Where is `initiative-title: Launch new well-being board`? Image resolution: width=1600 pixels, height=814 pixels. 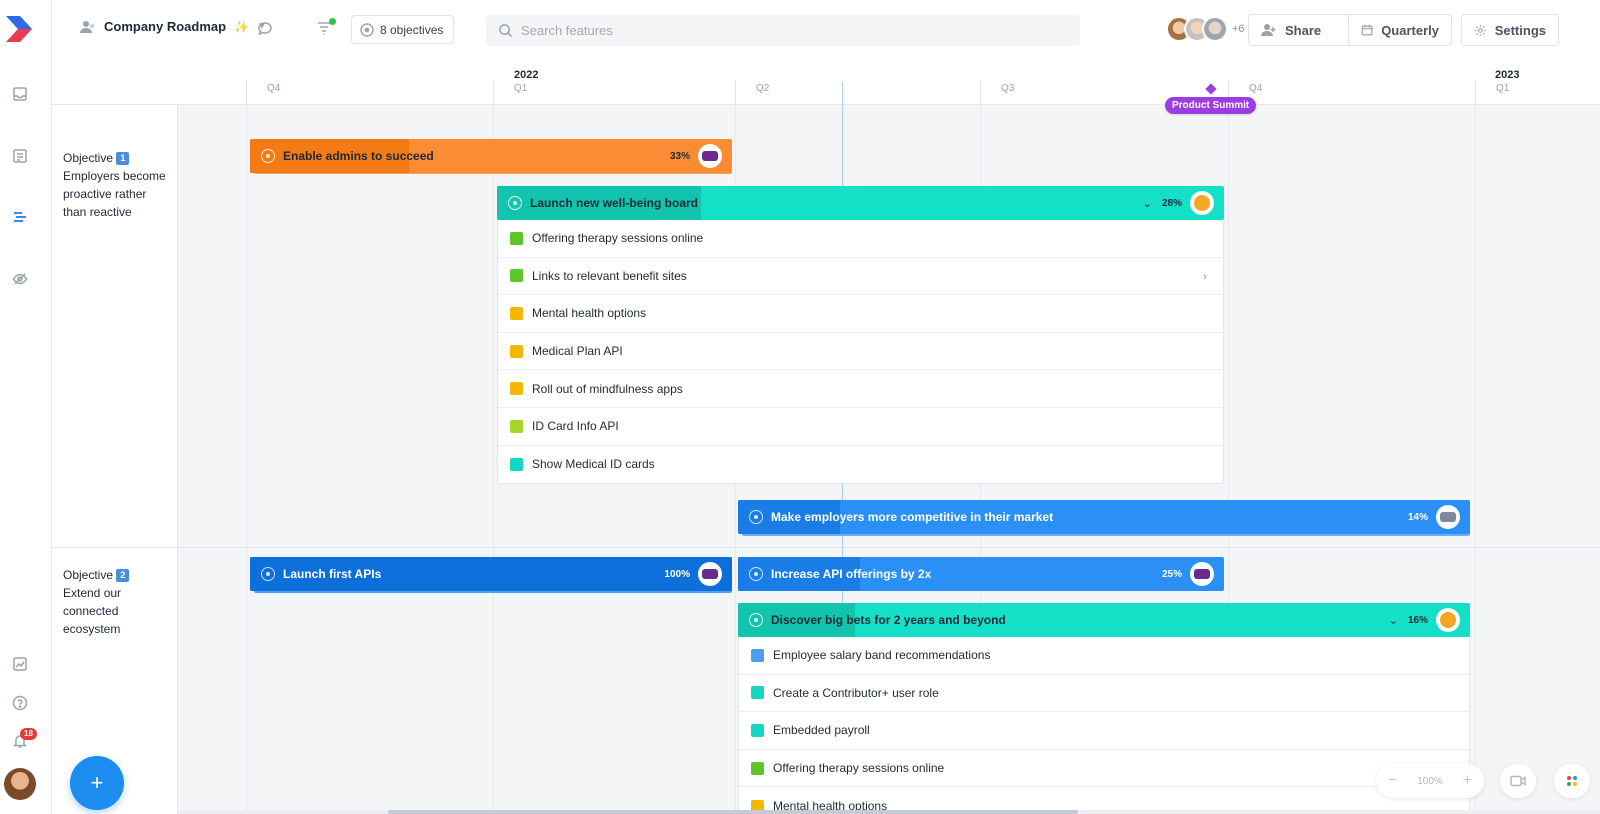 initiative-title: Launch new well-being board is located at coordinates (614, 203).